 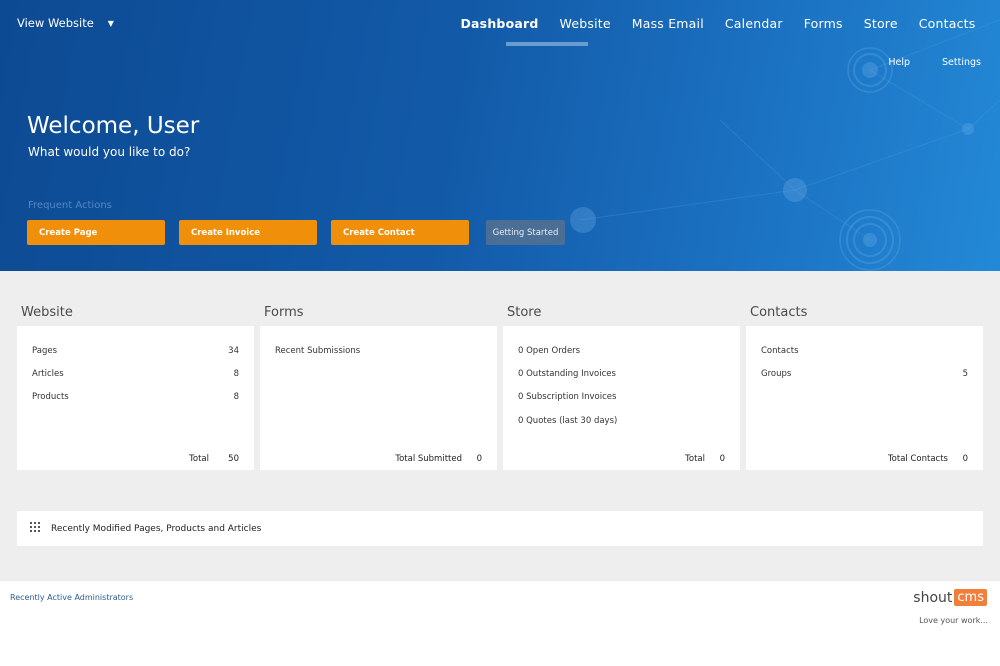 I want to click on row-value: 5, so click(x=965, y=374).